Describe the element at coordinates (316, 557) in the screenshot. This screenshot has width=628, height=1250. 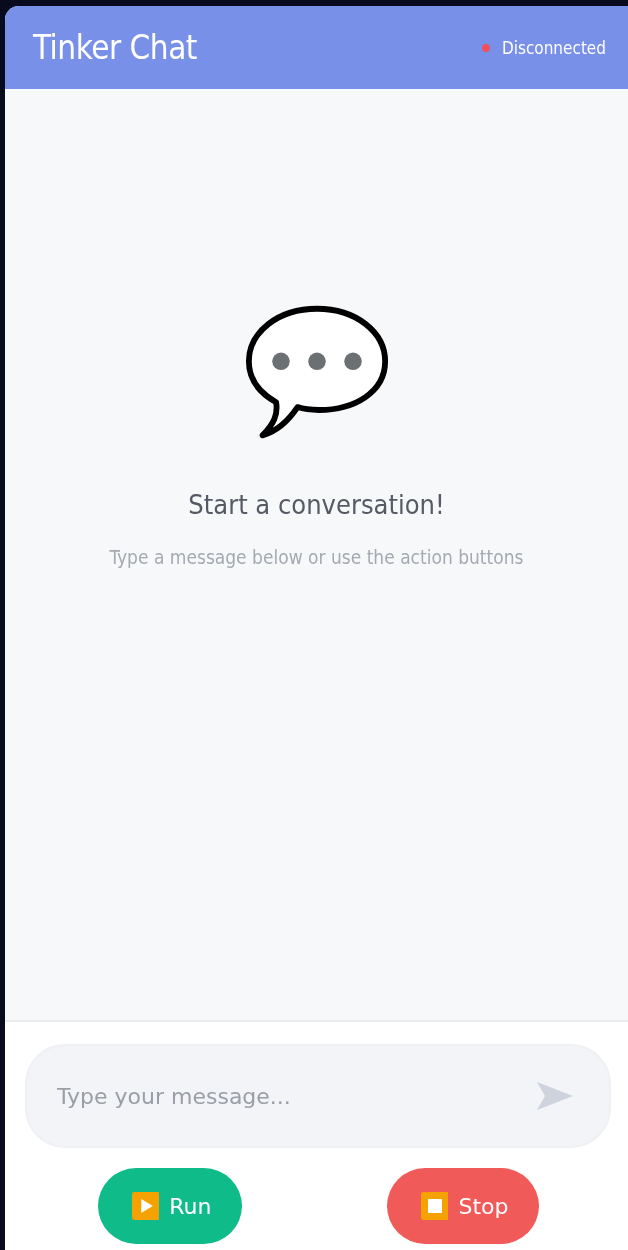
I see `empty-state-hint: Type a message below or use the action buttons` at that location.